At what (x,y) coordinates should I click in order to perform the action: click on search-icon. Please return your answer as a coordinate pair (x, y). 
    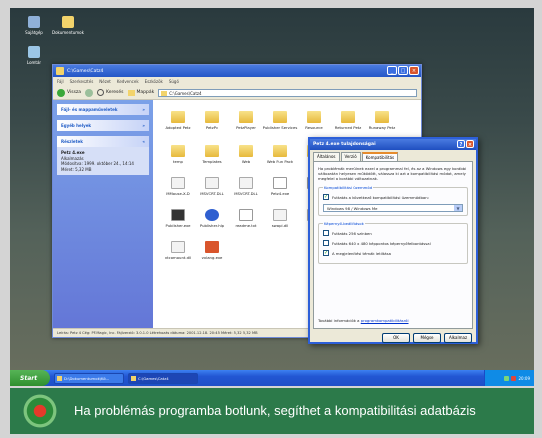
    Looking at the image, I should click on (101, 92).